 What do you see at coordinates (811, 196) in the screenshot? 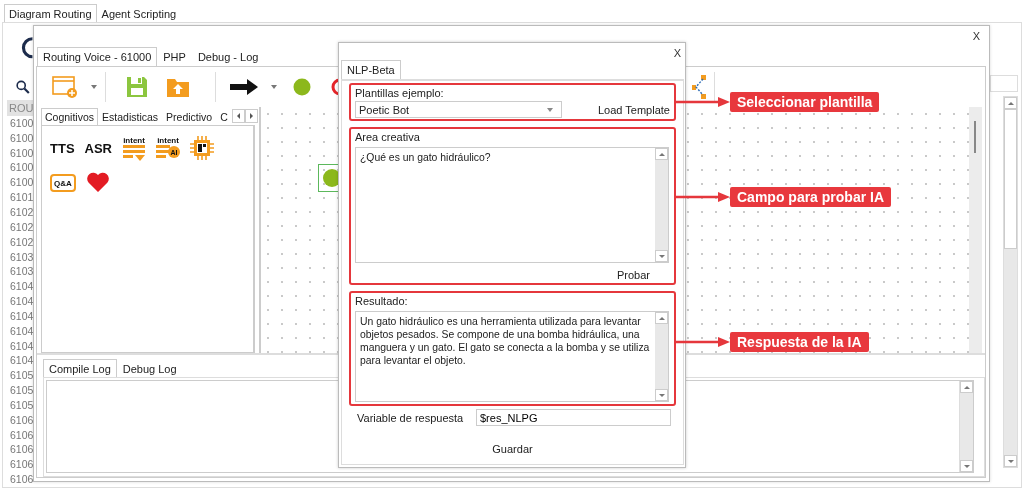
I see `callout-label: Campo para probar IA` at bounding box center [811, 196].